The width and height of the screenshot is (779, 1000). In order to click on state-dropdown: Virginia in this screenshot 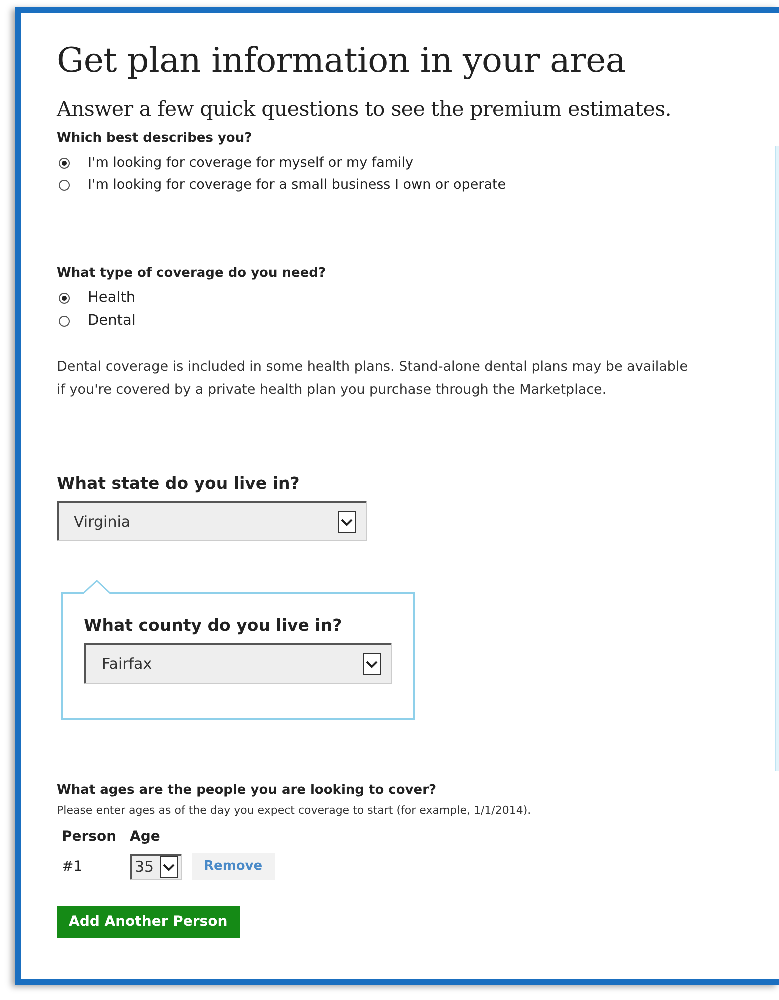, I will do `click(212, 521)`.